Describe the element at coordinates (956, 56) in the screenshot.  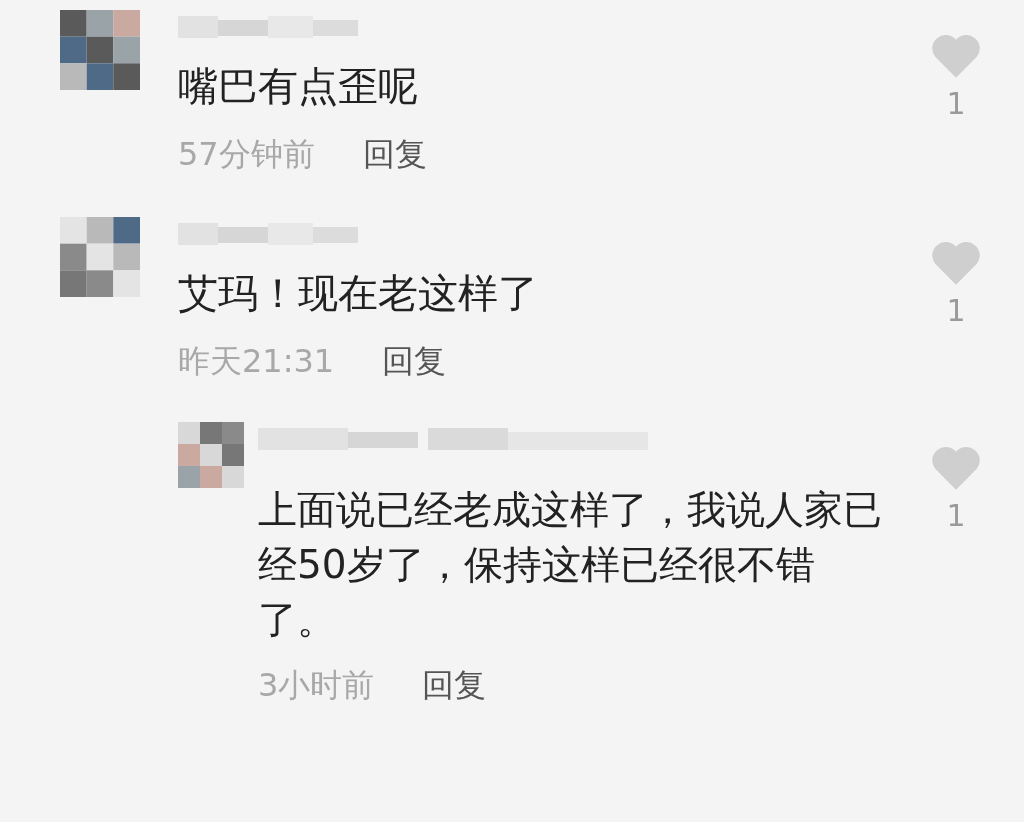
I see `heart-icon` at that location.